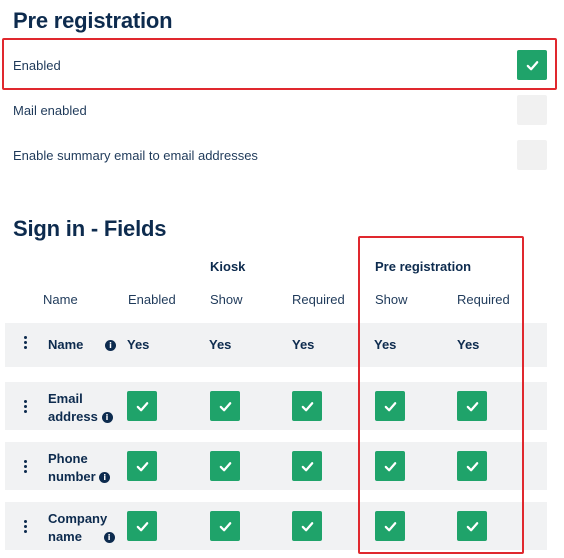 This screenshot has width=564, height=558. What do you see at coordinates (391, 299) in the screenshot?
I see `col-prereg-show: Show` at bounding box center [391, 299].